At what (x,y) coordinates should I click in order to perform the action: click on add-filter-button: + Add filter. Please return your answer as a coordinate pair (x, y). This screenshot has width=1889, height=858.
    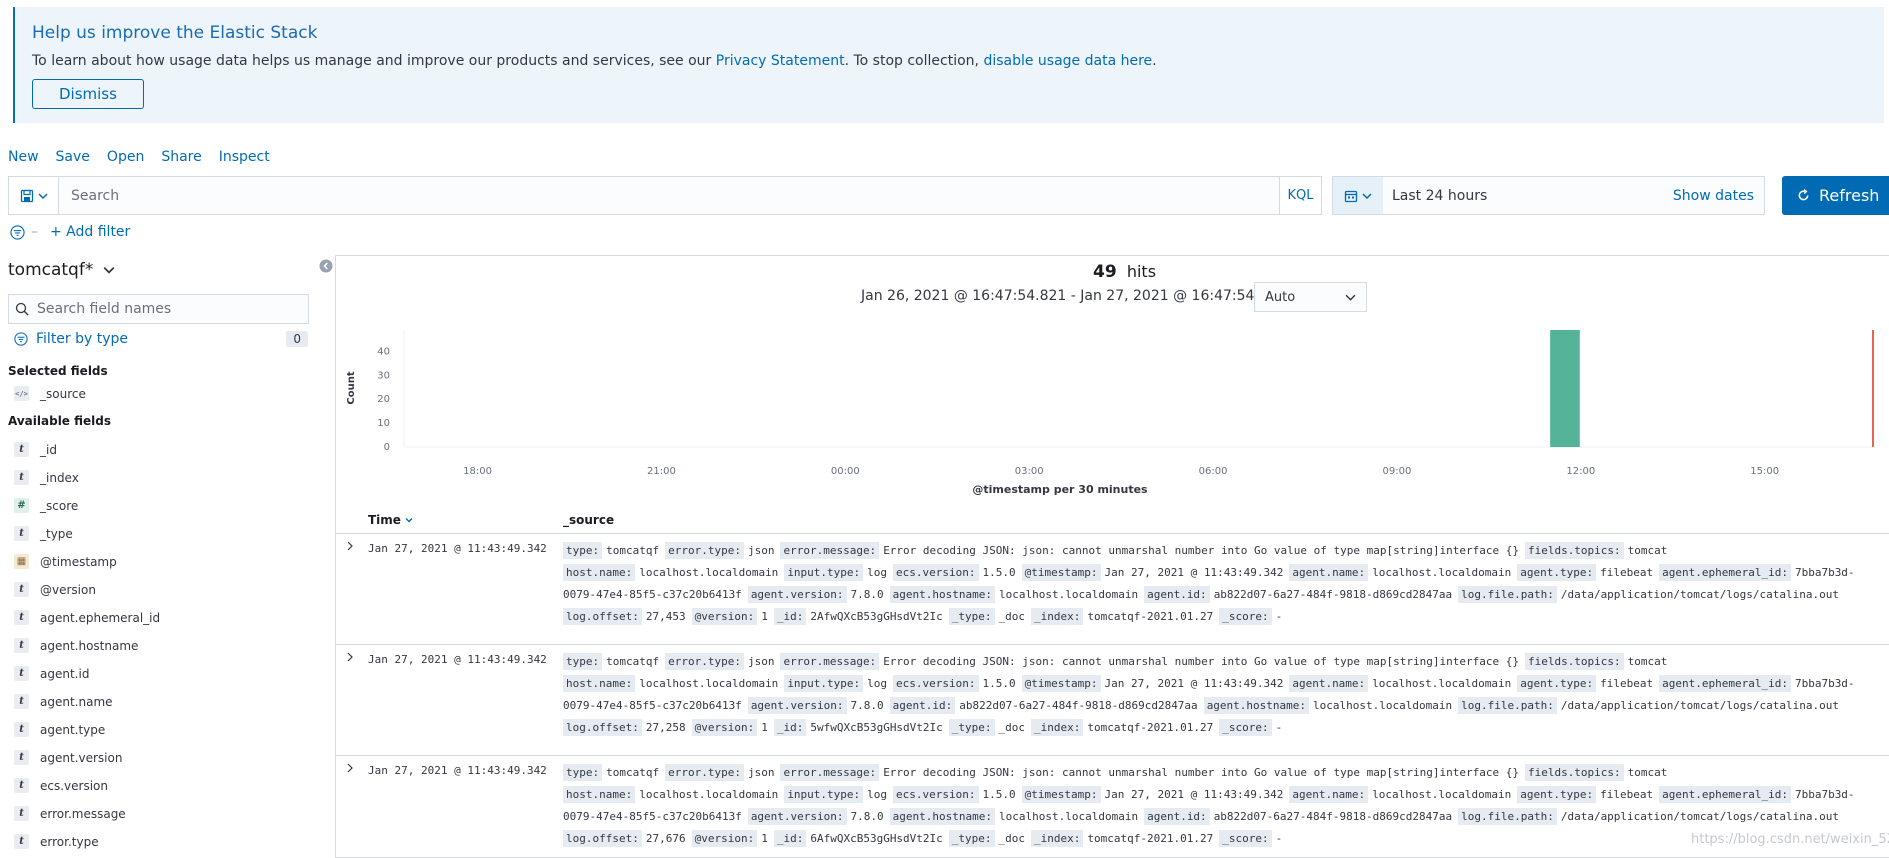
    Looking at the image, I should click on (90, 232).